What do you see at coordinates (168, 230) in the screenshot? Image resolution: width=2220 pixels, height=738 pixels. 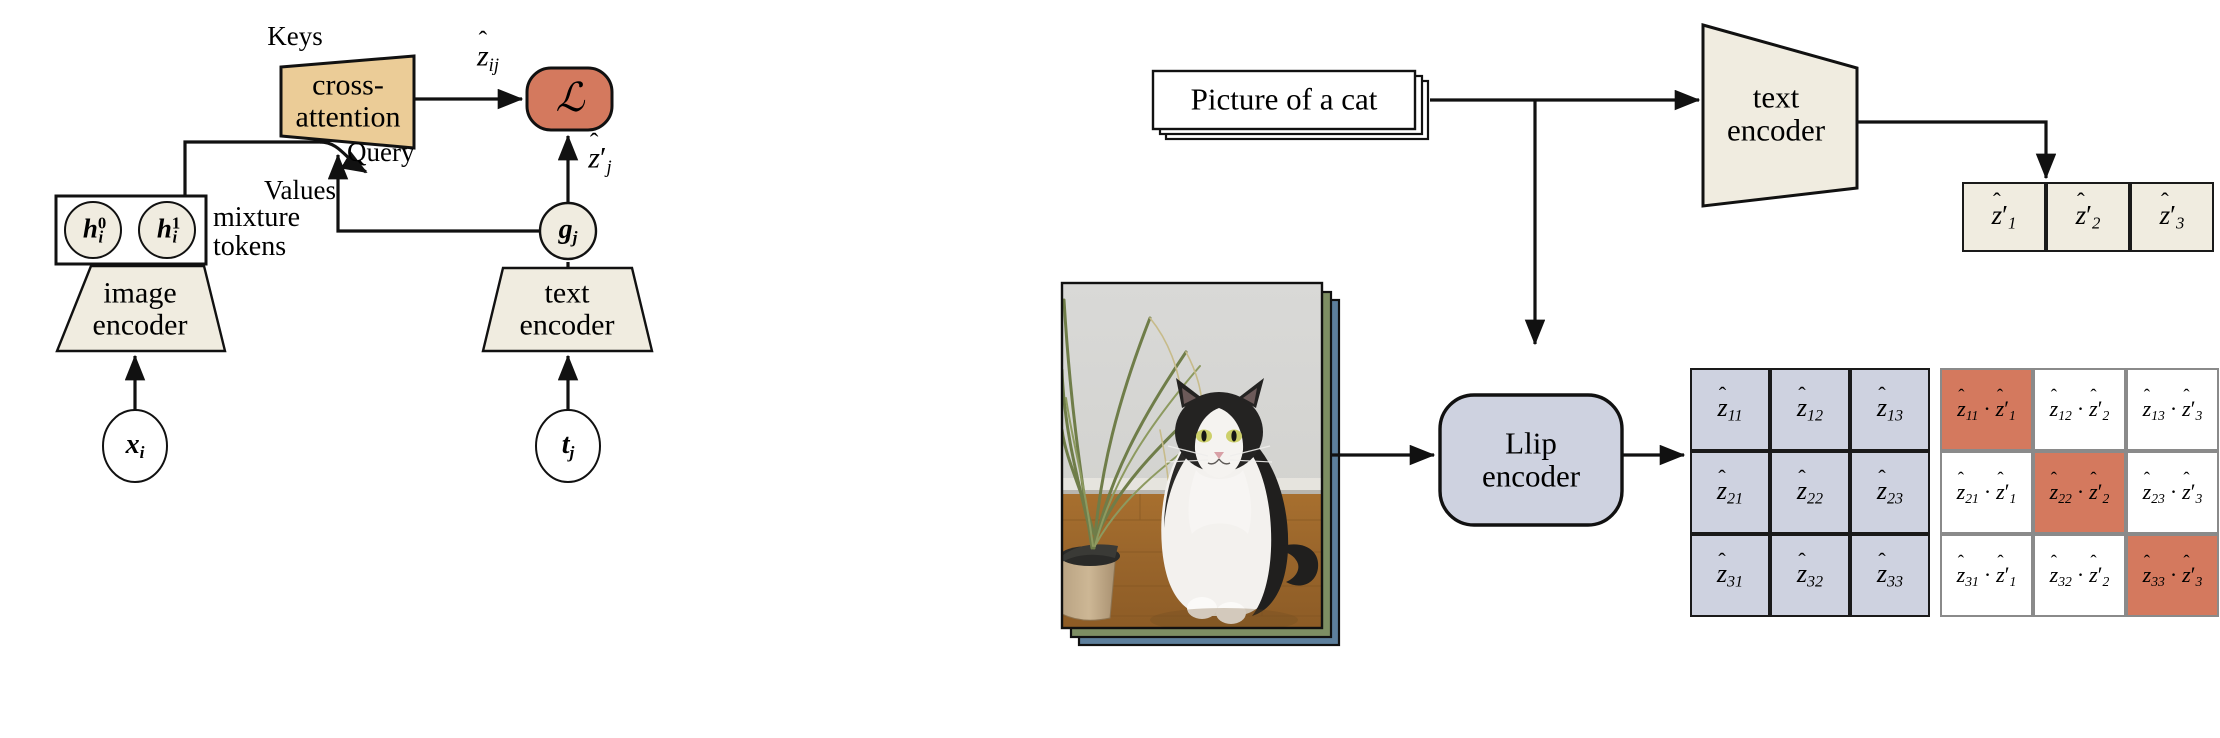 I see `mixture-token-1-label: h1i` at bounding box center [168, 230].